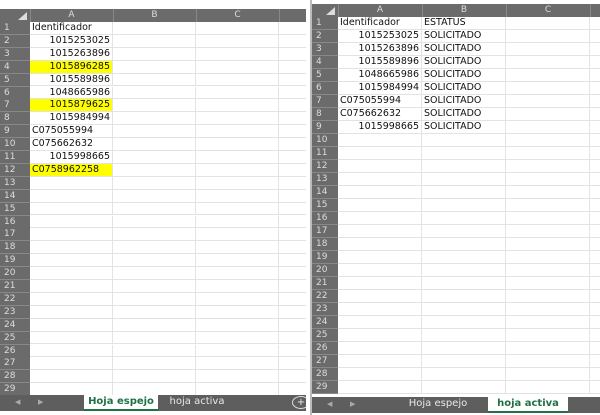 The height and width of the screenshot is (415, 600). What do you see at coordinates (299, 402) in the screenshot?
I see `add-sheet-button: +` at bounding box center [299, 402].